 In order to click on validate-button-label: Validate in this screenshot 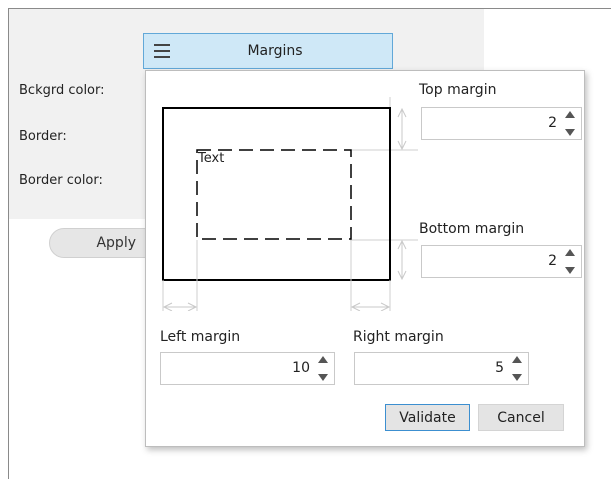, I will do `click(427, 417)`.